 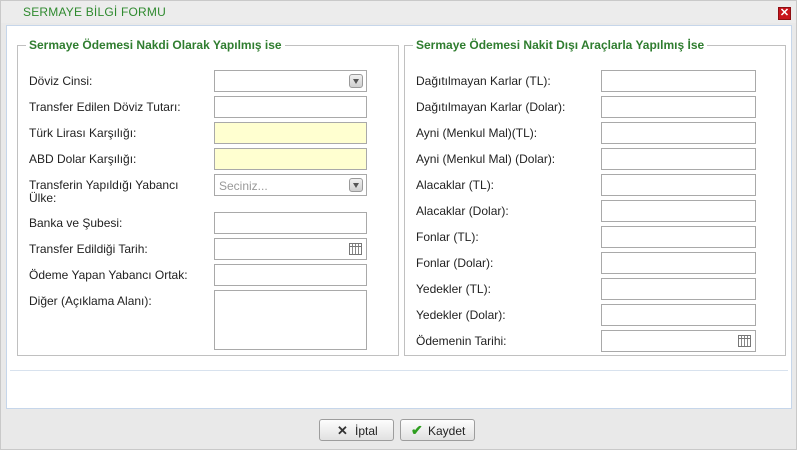 What do you see at coordinates (290, 133) in the screenshot?
I see `tl-karsiligi-input` at bounding box center [290, 133].